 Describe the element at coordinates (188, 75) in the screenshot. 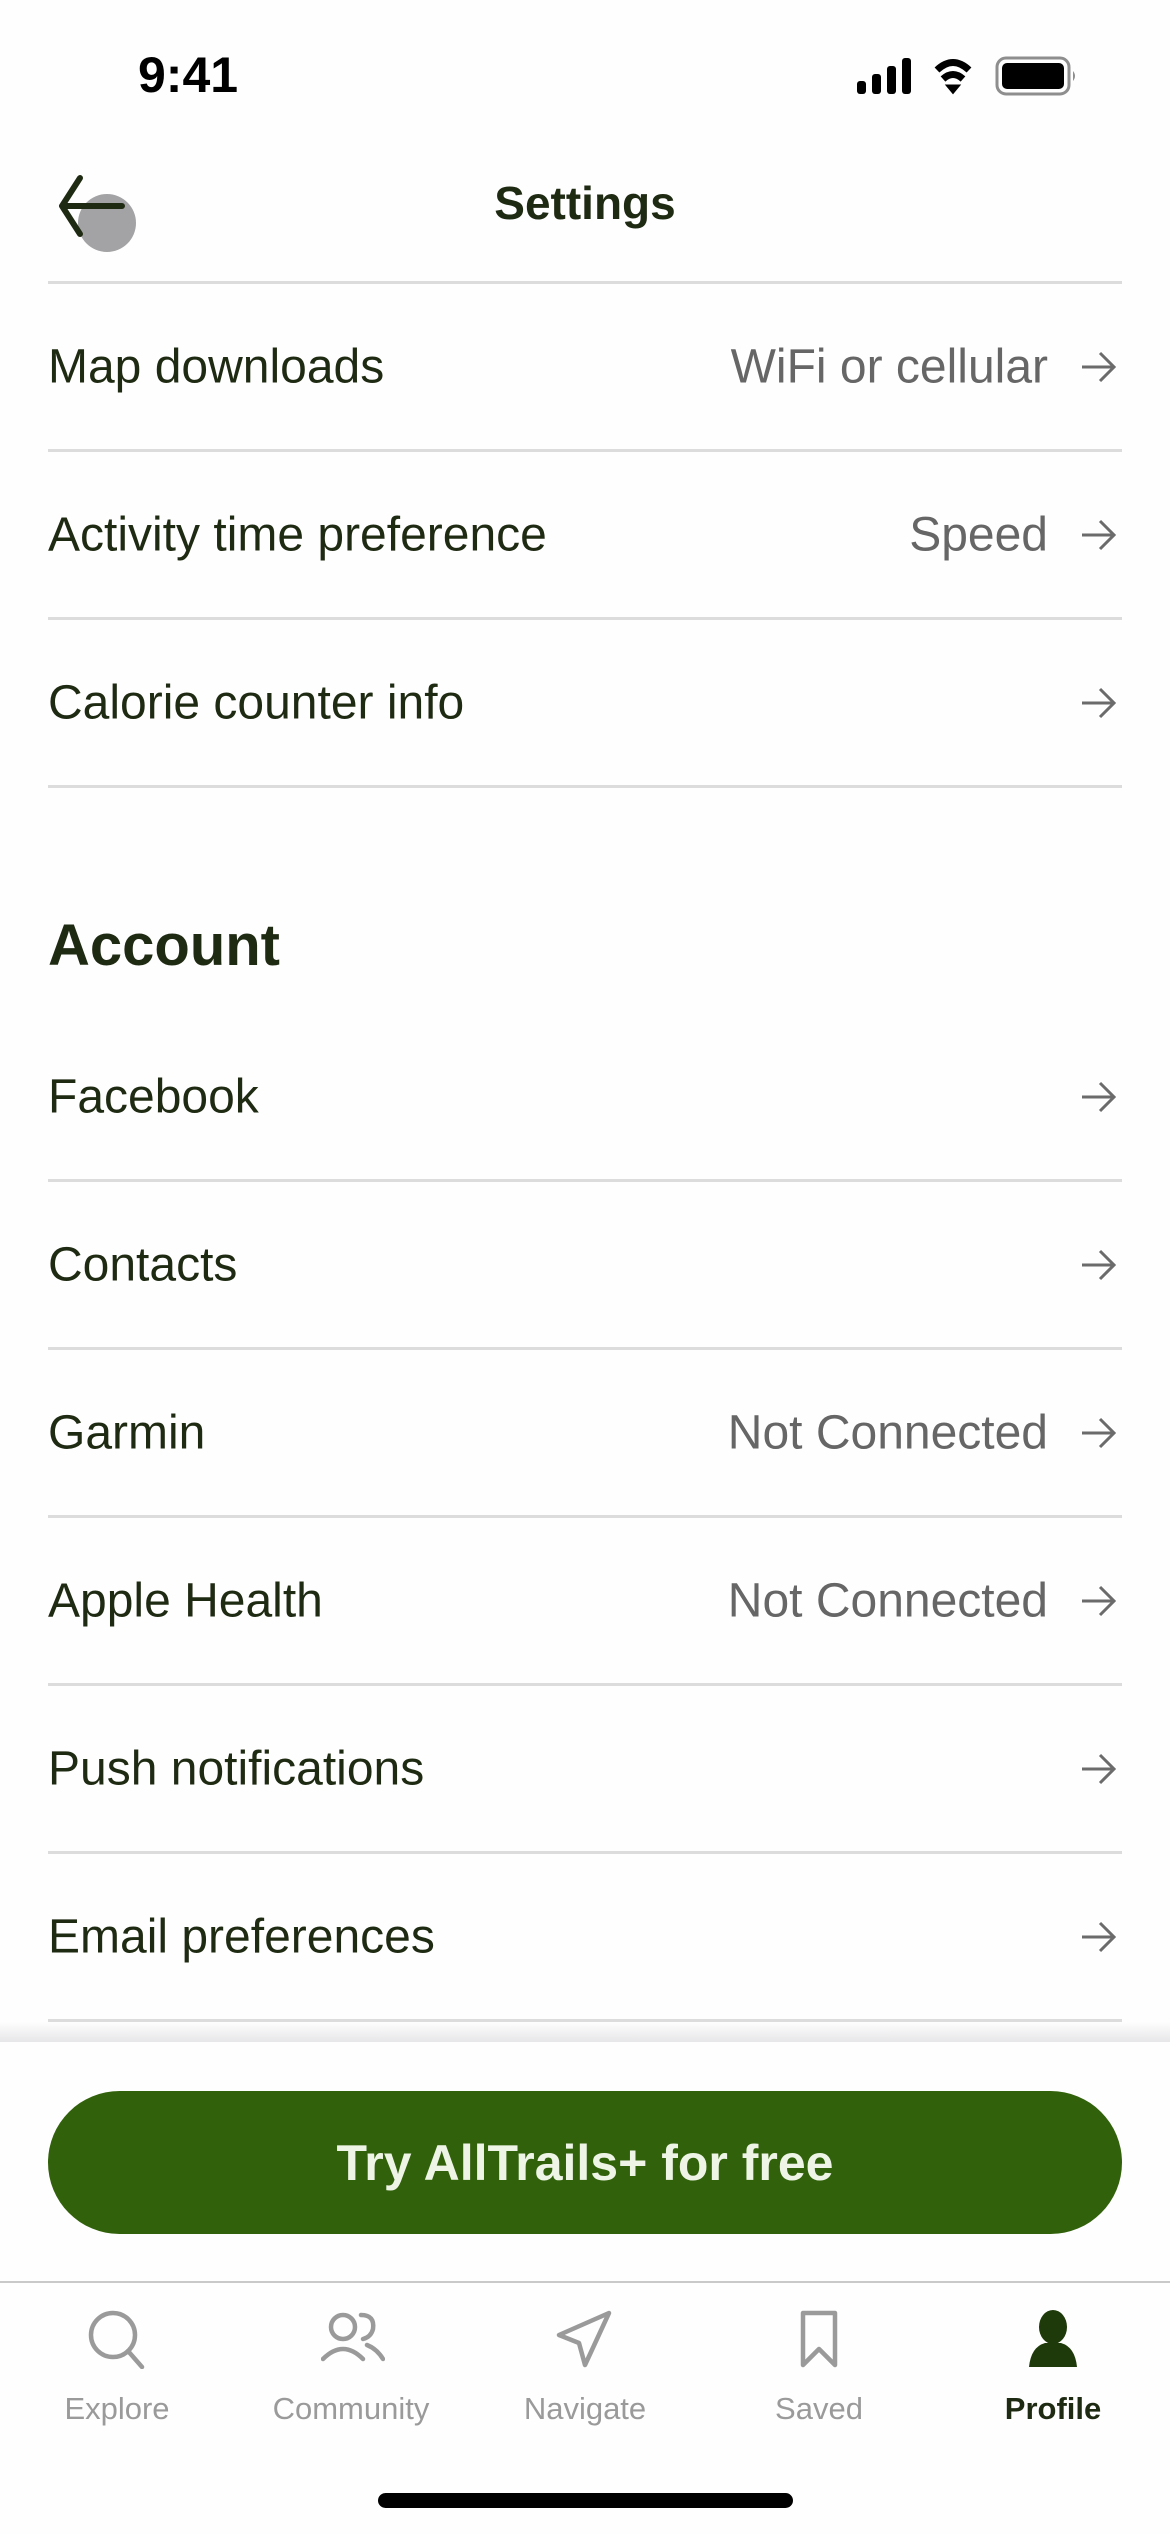

I see `status-time: 9:41` at that location.